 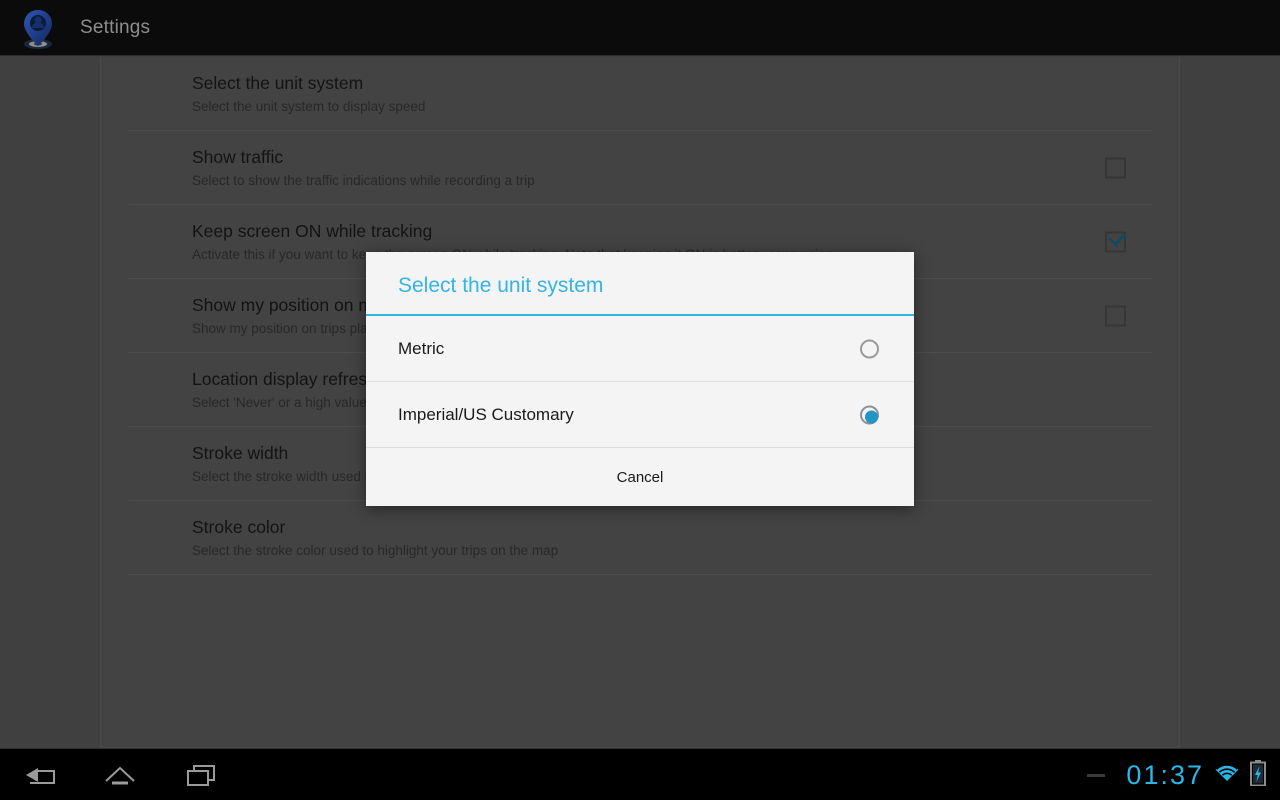 I want to click on preference-title: Select the unit system, so click(x=278, y=83).